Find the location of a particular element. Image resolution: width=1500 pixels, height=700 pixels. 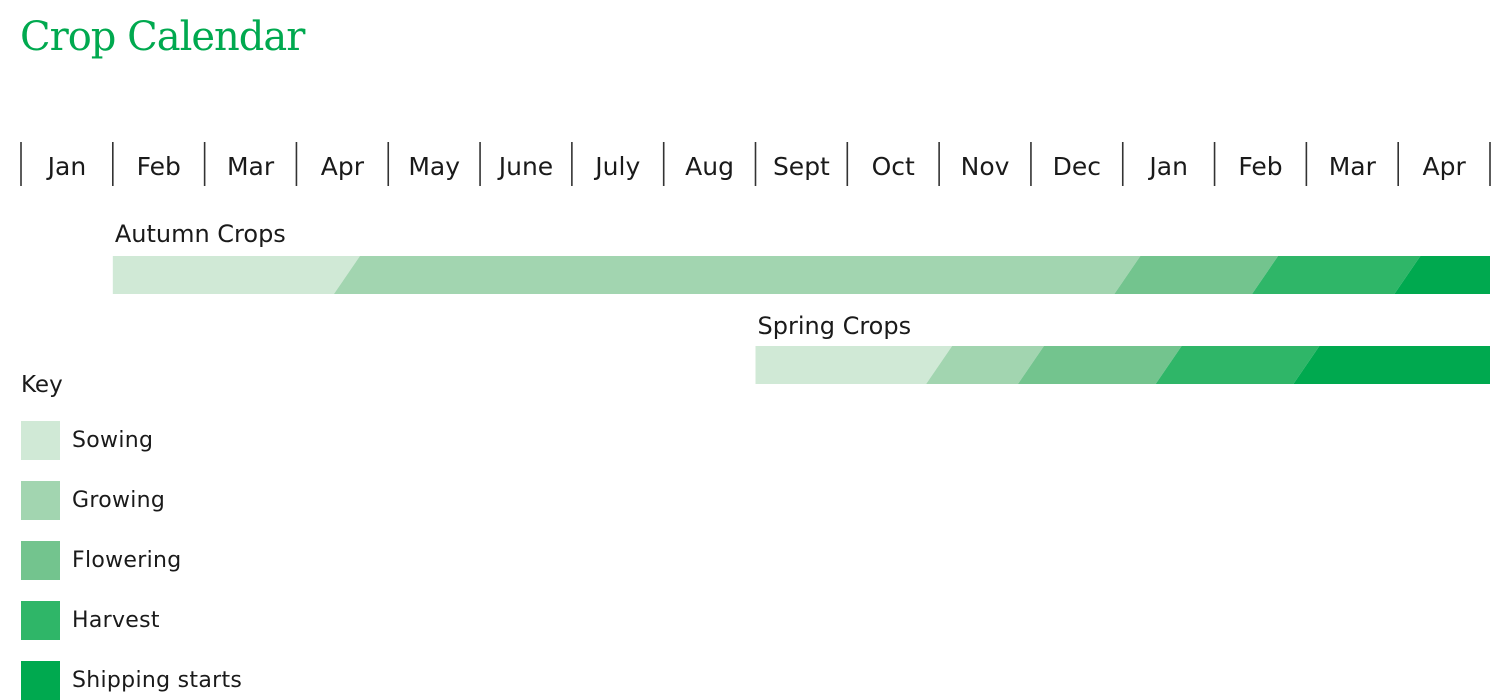

key-label: Shipping starts is located at coordinates (157, 680).